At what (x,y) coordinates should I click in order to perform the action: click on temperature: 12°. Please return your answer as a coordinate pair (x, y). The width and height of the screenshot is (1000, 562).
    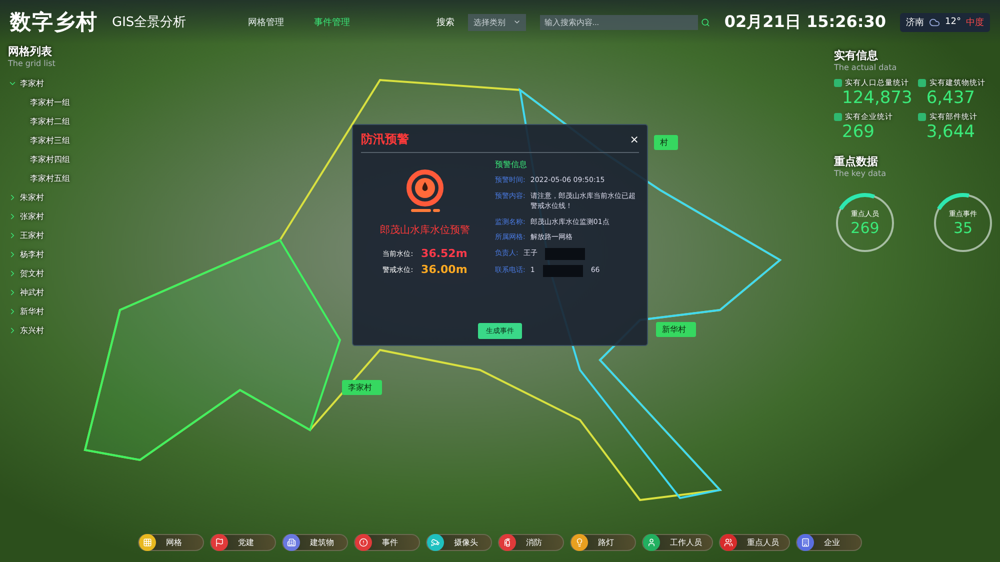
    Looking at the image, I should click on (953, 22).